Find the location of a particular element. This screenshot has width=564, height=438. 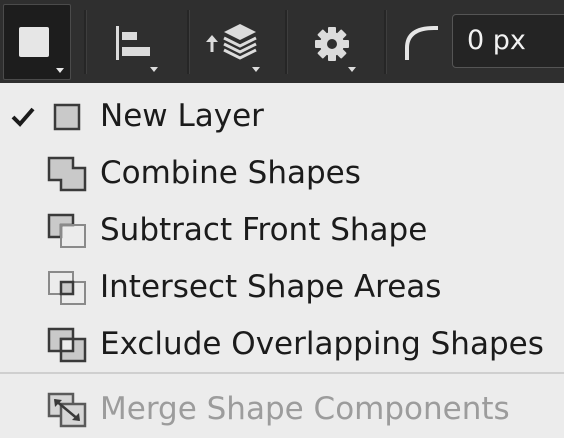

menu-item-intersect-shape-areas: Intersect Shape Areas is located at coordinates (282, 287).